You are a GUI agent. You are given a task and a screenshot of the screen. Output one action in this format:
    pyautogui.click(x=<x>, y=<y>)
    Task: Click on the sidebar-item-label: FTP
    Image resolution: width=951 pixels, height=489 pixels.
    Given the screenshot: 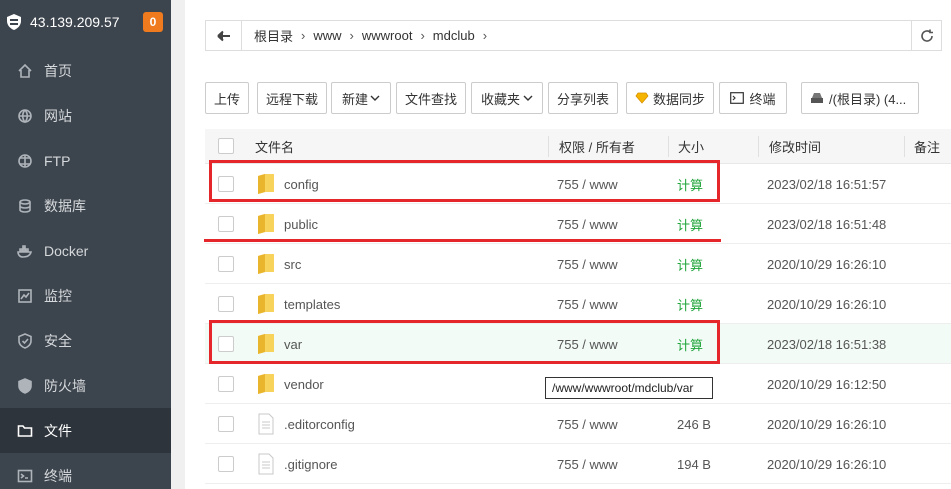 What is the action you would take?
    pyautogui.click(x=57, y=160)
    